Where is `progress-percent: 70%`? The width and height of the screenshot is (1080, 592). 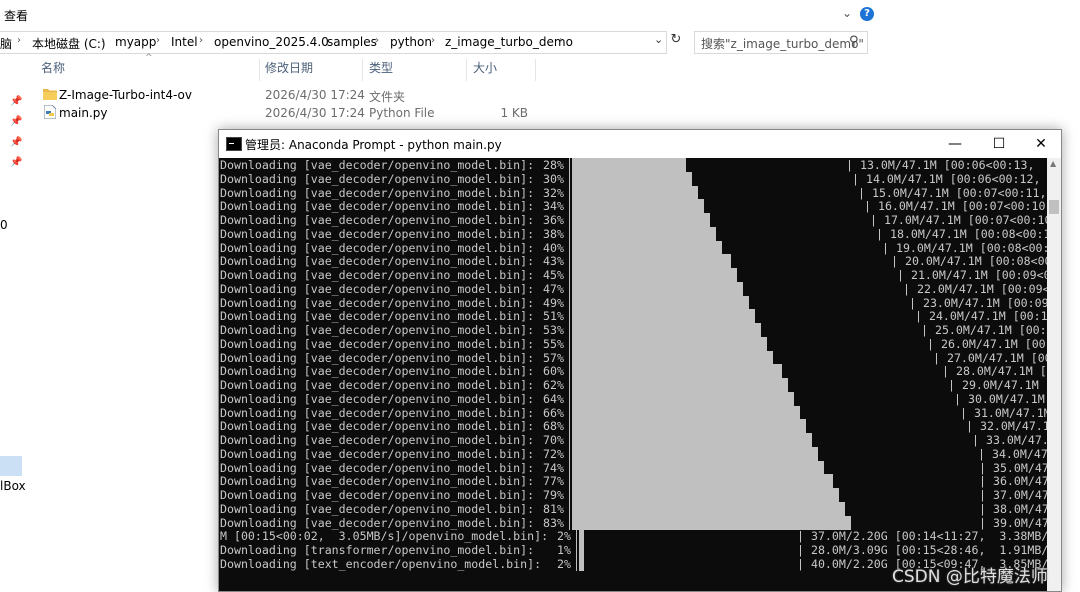 progress-percent: 70% is located at coordinates (553, 440).